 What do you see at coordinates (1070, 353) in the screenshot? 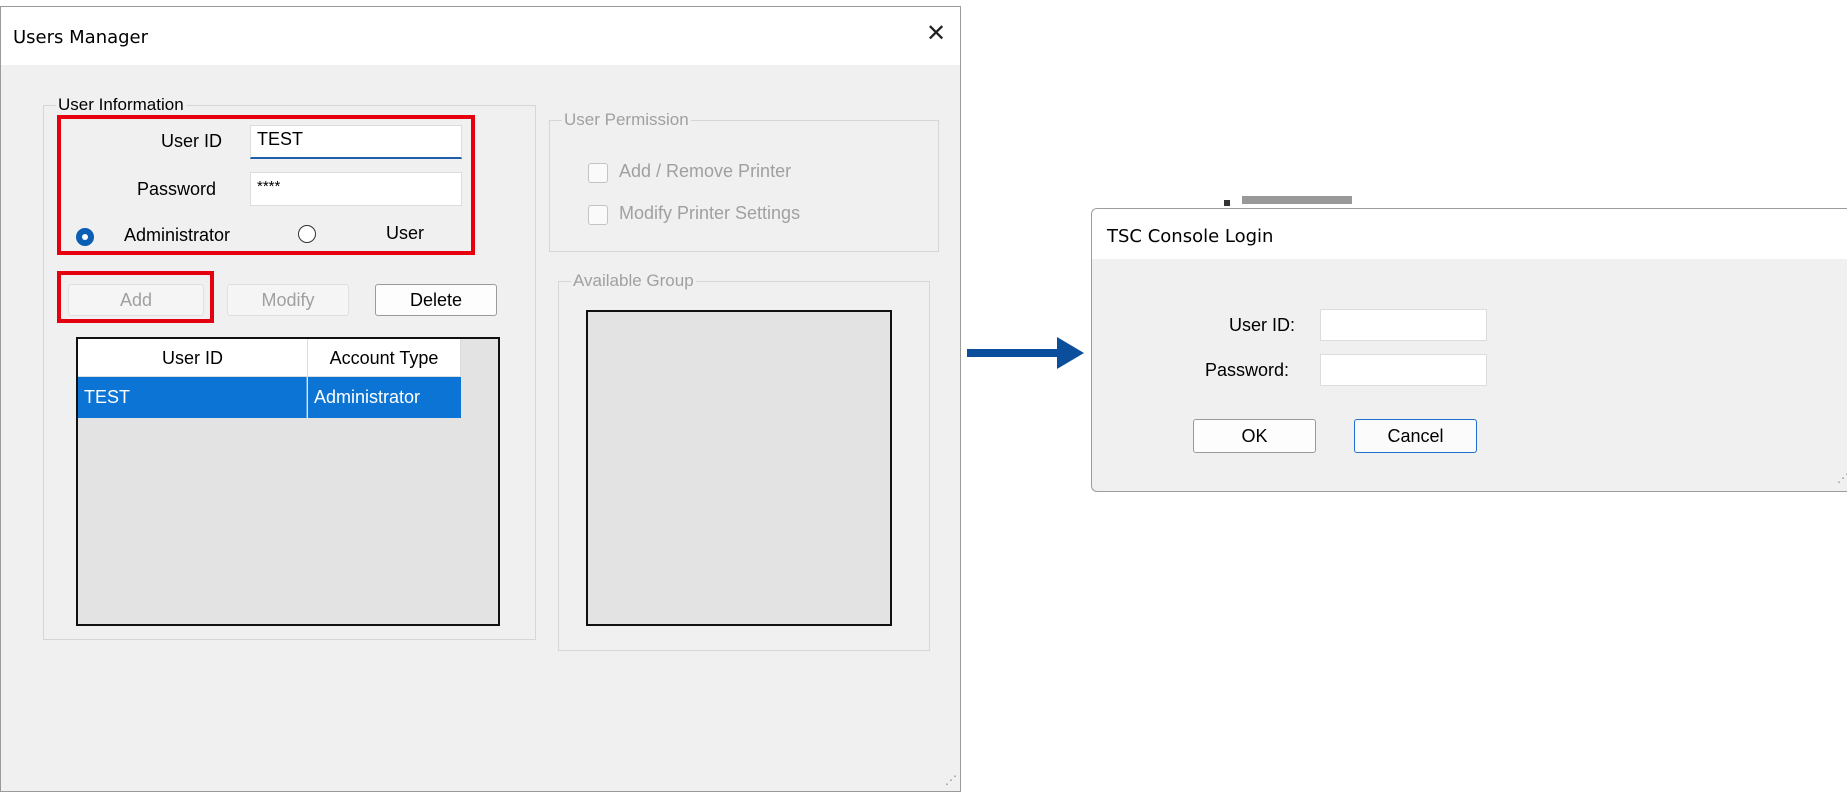
I see `arrow-head-icon` at bounding box center [1070, 353].